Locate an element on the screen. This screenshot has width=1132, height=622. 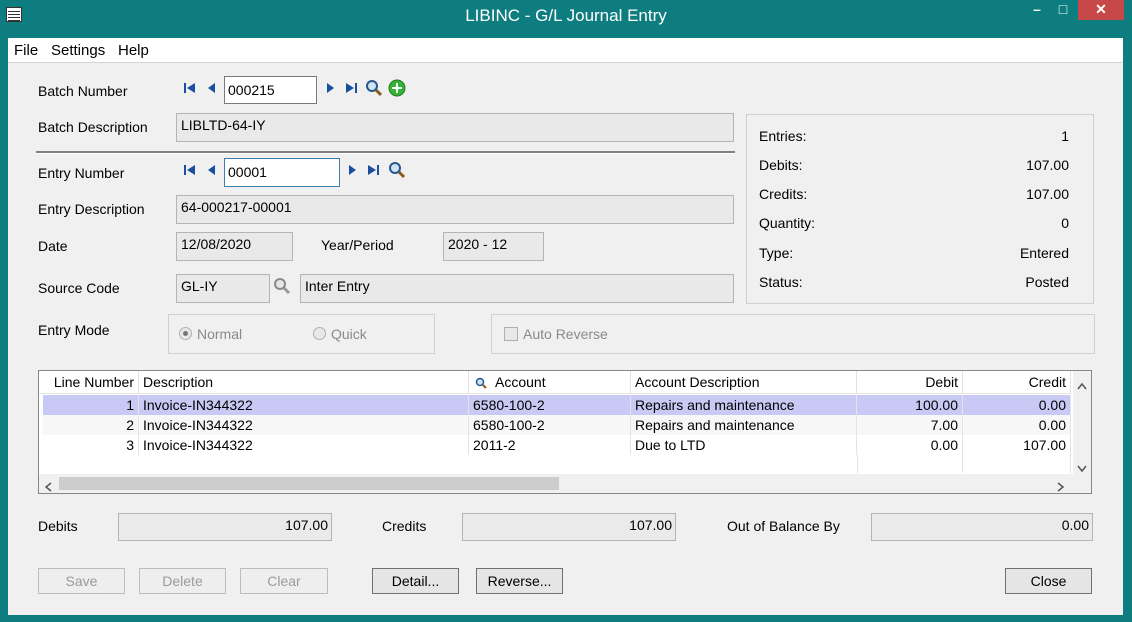
clear-button: Clear is located at coordinates (284, 581).